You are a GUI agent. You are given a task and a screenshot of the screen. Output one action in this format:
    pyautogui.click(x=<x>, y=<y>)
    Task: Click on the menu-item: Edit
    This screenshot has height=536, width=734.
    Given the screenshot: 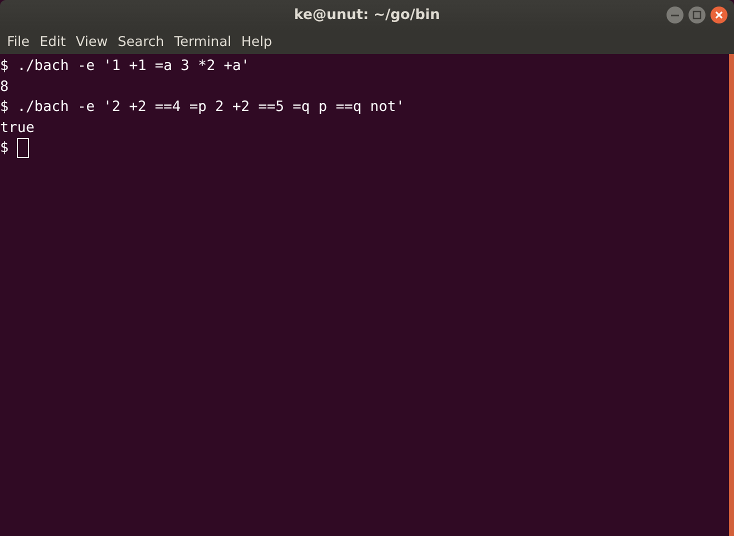 What is the action you would take?
    pyautogui.click(x=52, y=42)
    